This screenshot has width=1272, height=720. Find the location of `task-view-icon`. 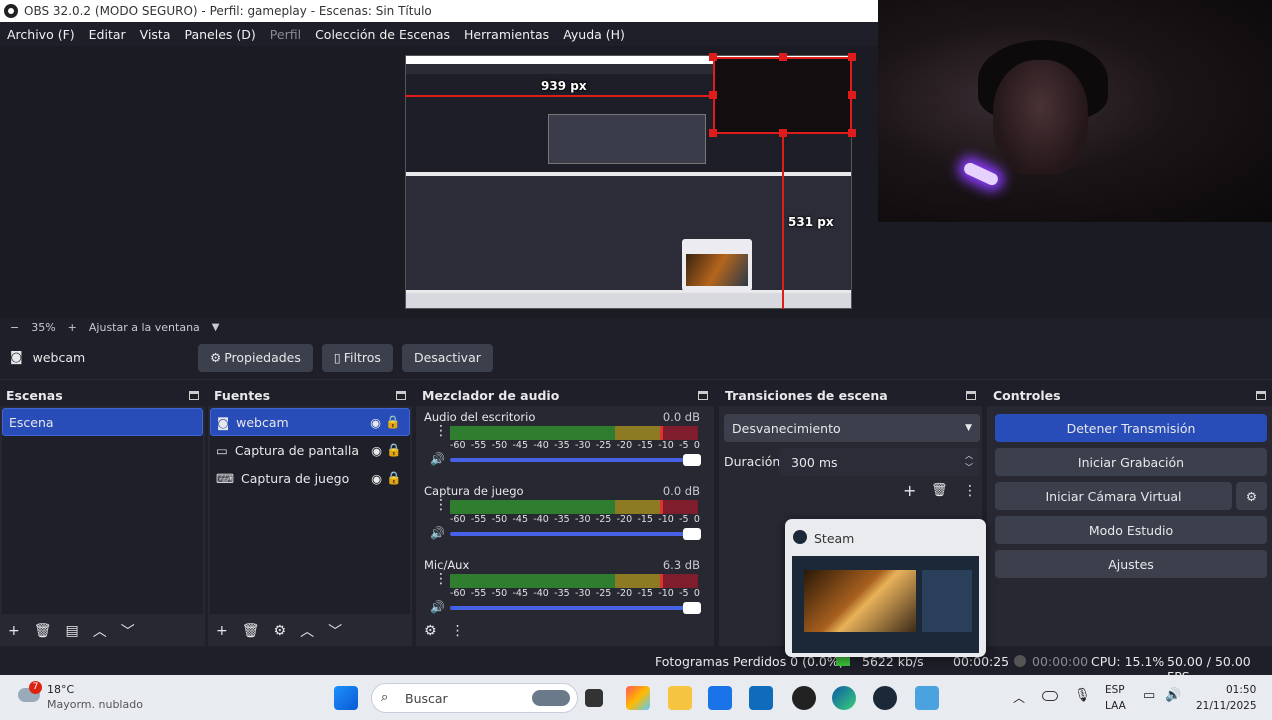

task-view-icon is located at coordinates (594, 698).